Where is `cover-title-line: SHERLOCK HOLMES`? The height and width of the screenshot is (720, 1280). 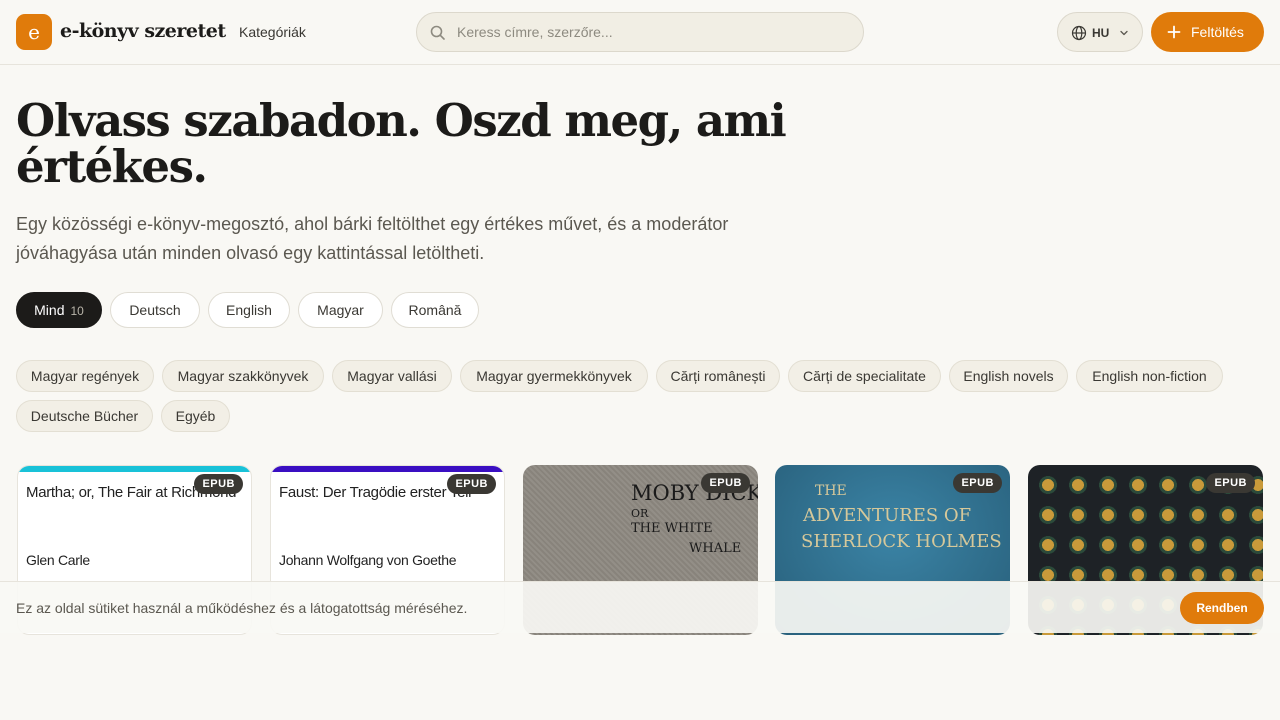
cover-title-line: SHERLOCK HOLMES is located at coordinates (901, 541).